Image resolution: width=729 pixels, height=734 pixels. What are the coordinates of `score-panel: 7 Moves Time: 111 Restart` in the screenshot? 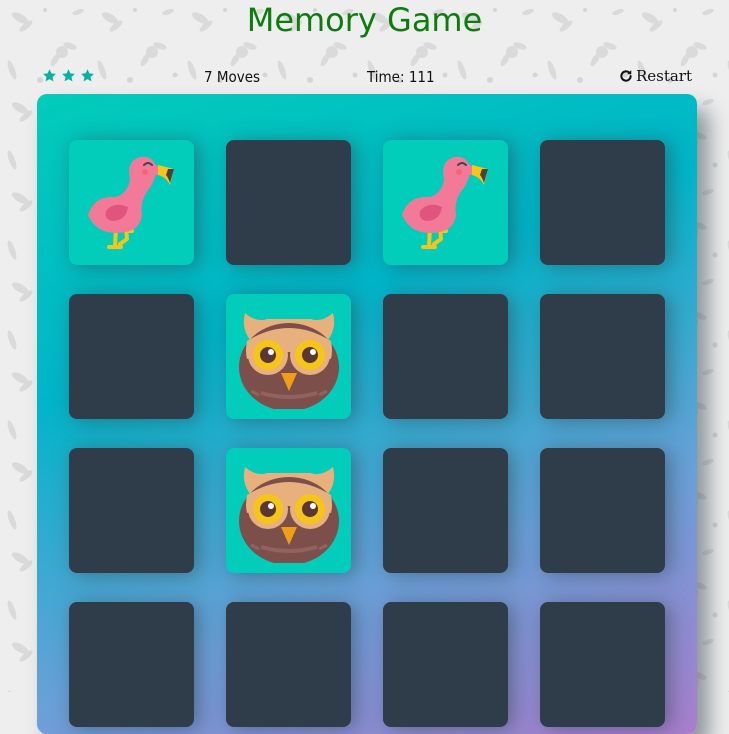 It's located at (368, 77).